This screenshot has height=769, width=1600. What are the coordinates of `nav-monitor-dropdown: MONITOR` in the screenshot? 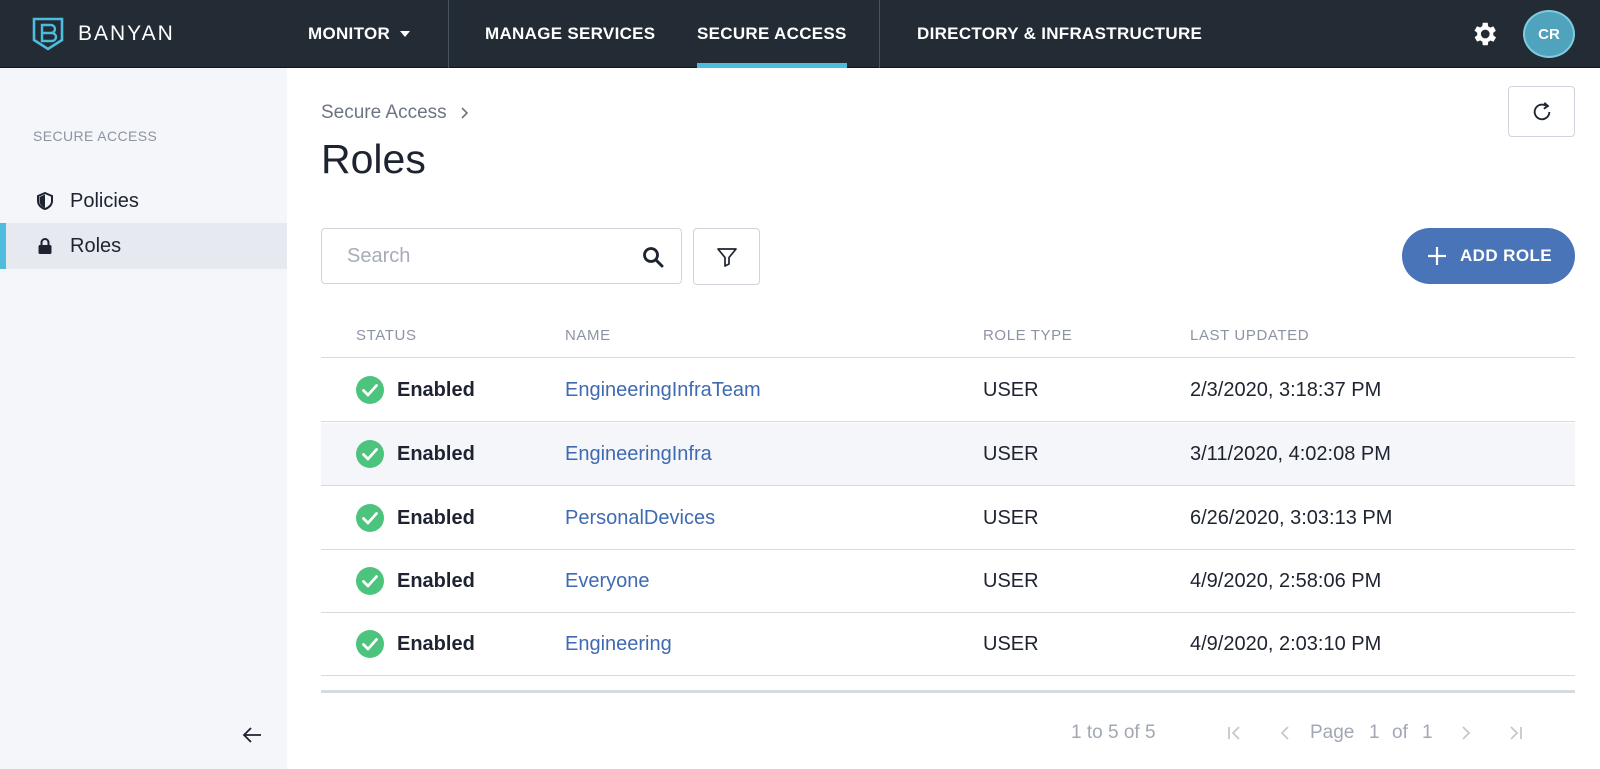 It's located at (359, 34).